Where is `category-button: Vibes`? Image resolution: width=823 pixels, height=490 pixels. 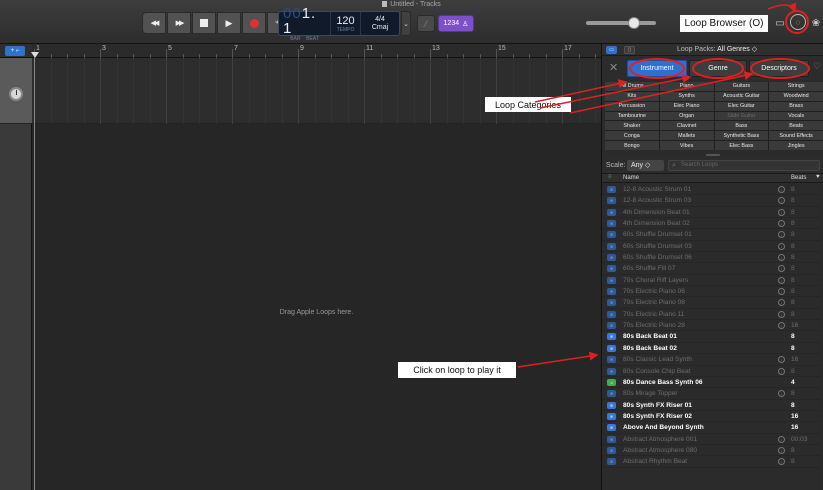
category-button: Vibes is located at coordinates (686, 145).